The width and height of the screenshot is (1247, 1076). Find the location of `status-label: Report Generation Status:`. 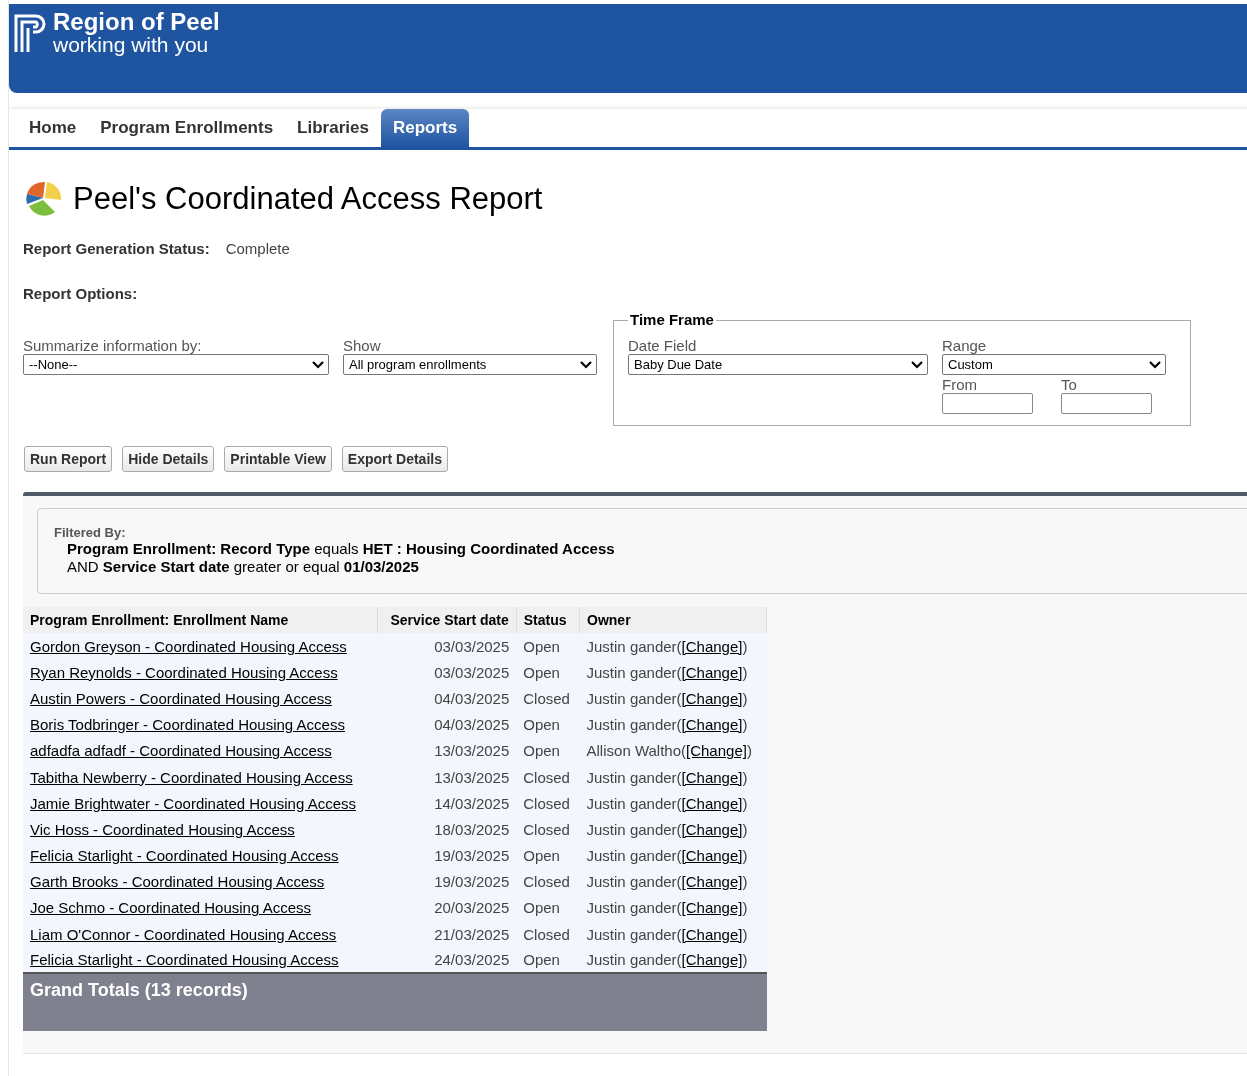

status-label: Report Generation Status: is located at coordinates (116, 248).